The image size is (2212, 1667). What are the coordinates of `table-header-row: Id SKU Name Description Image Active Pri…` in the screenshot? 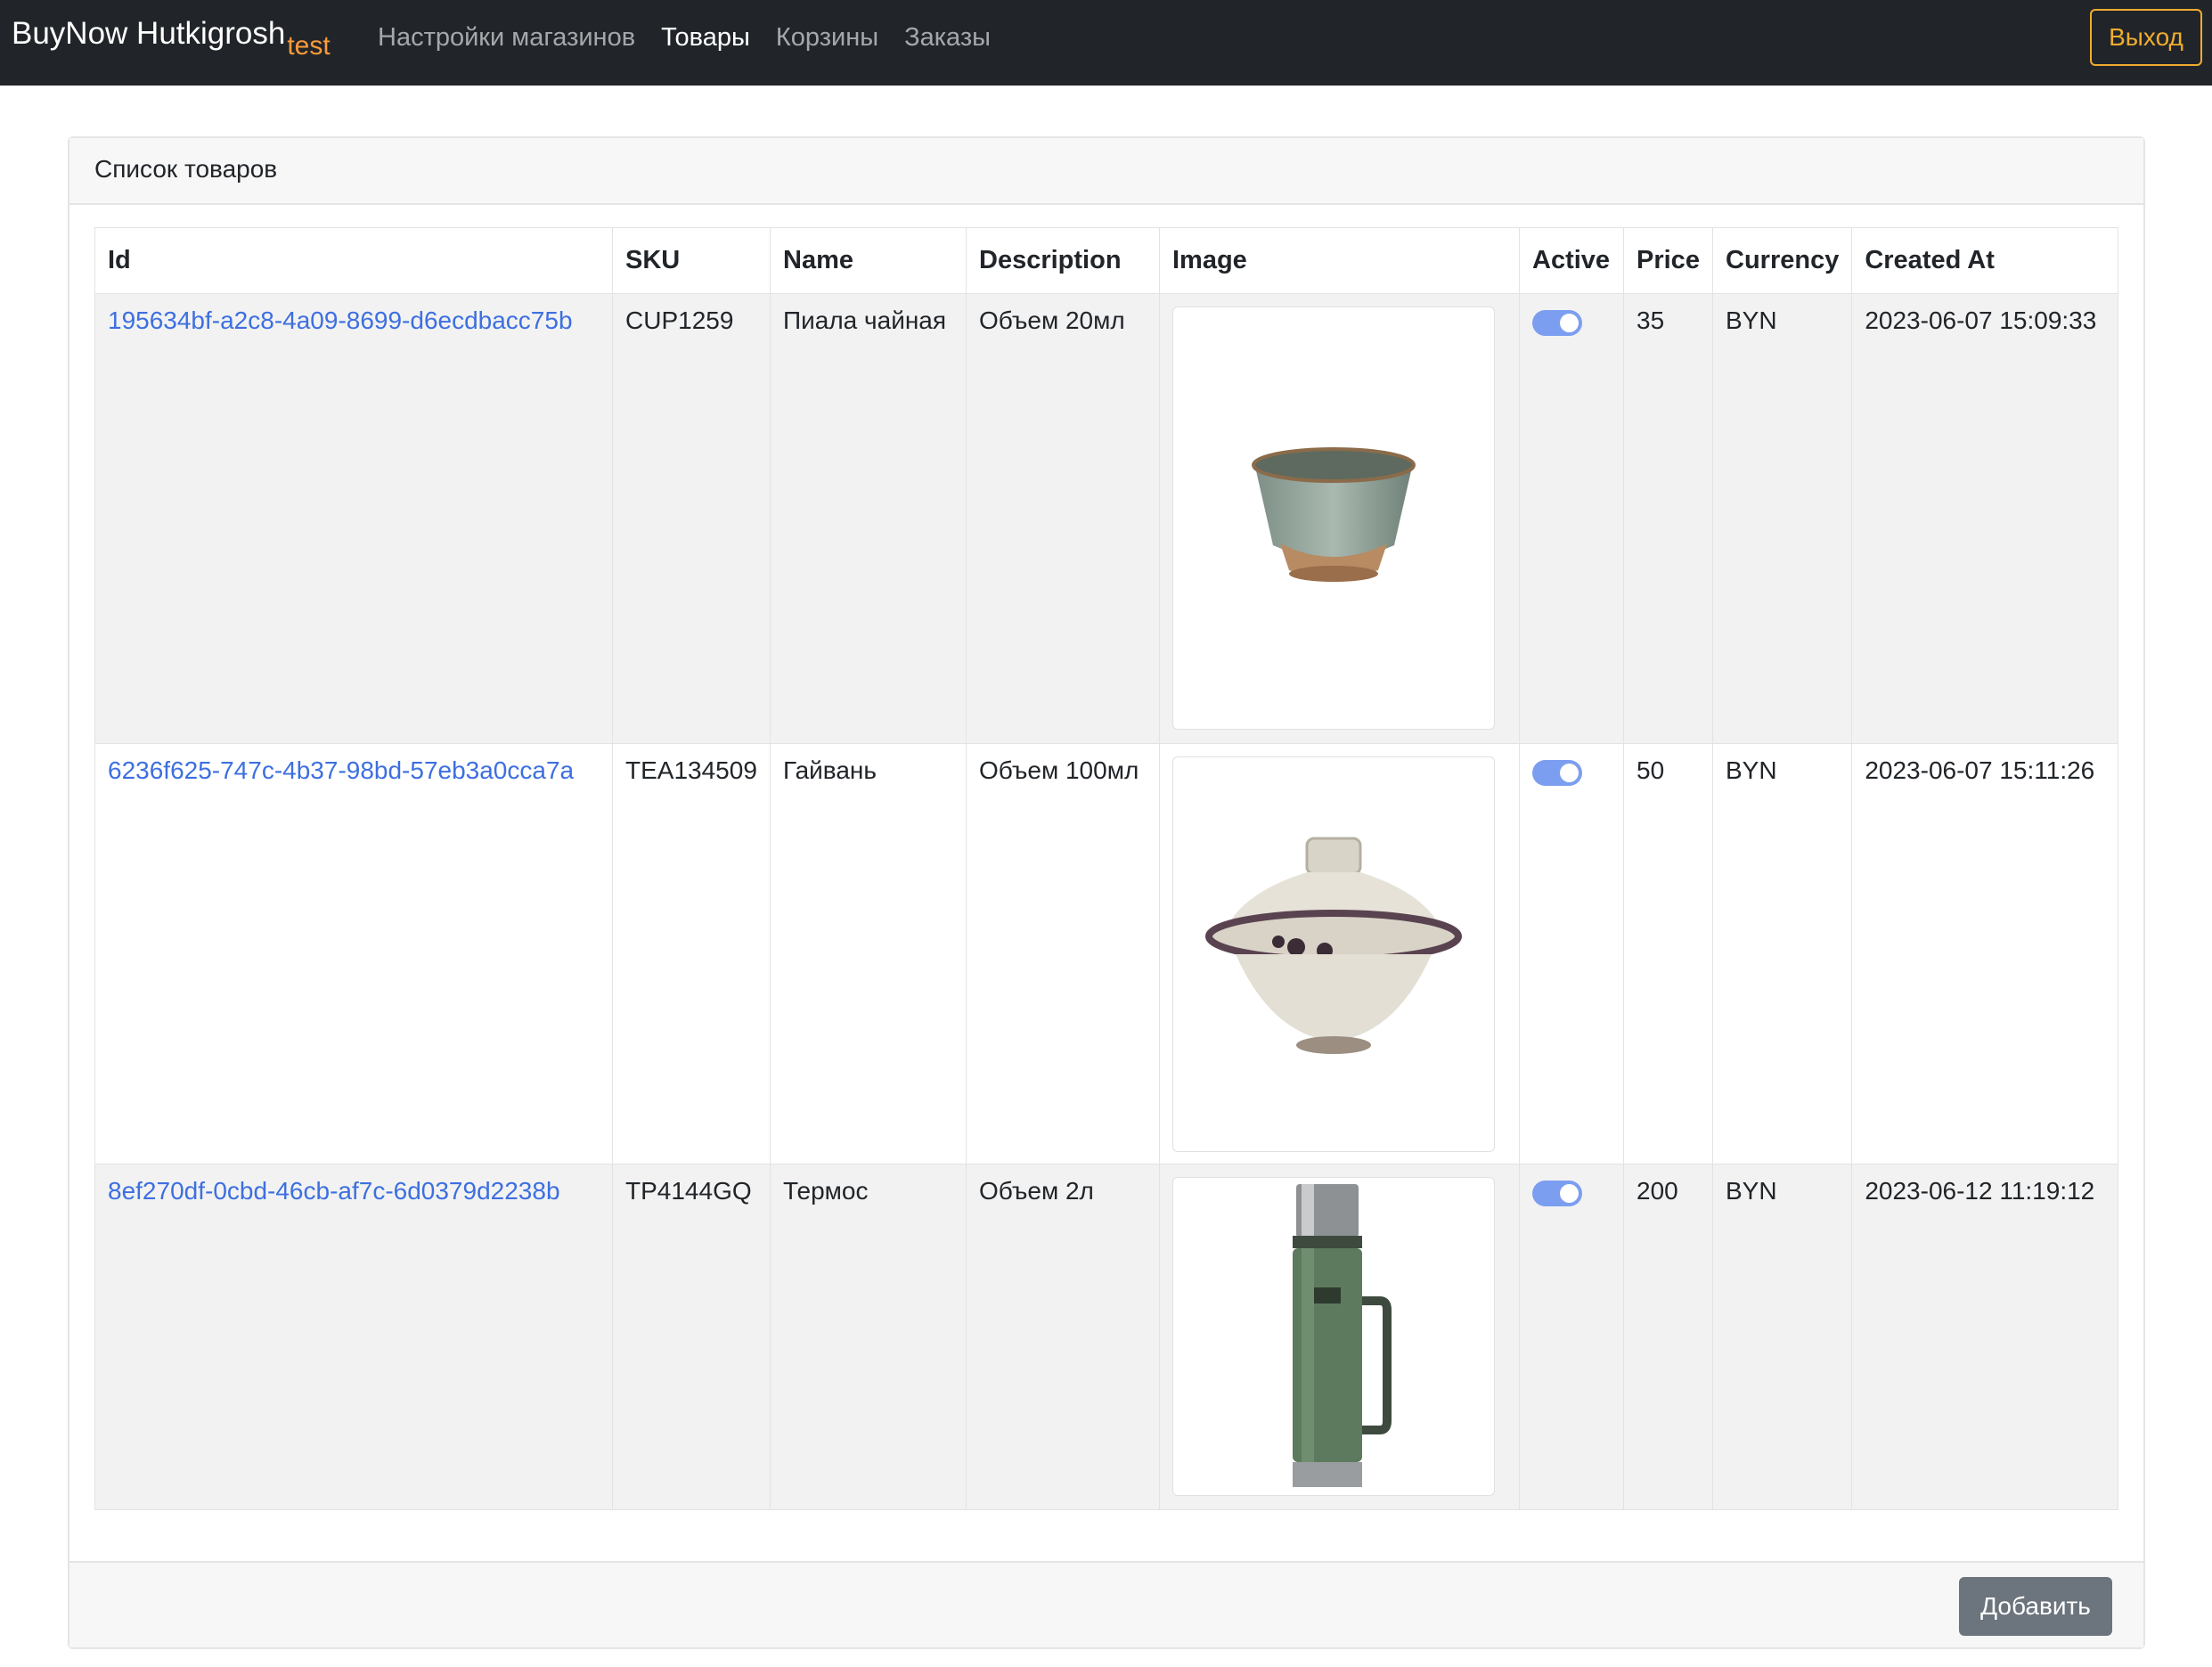 It's located at (1107, 260).